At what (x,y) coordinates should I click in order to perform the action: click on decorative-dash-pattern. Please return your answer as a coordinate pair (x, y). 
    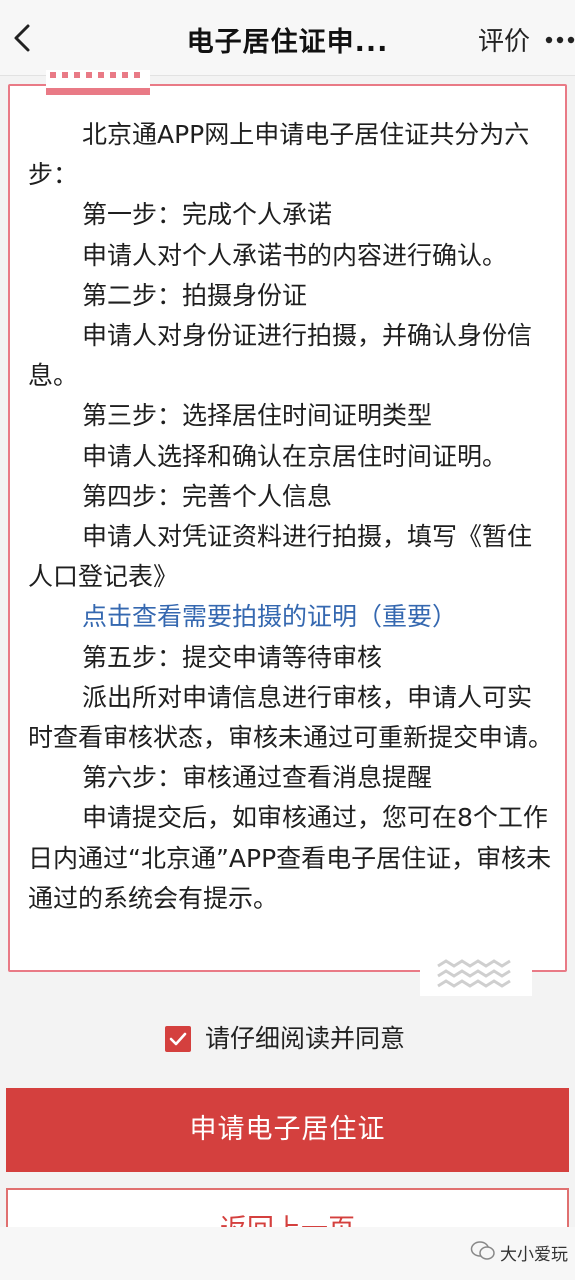
    Looking at the image, I should click on (98, 85).